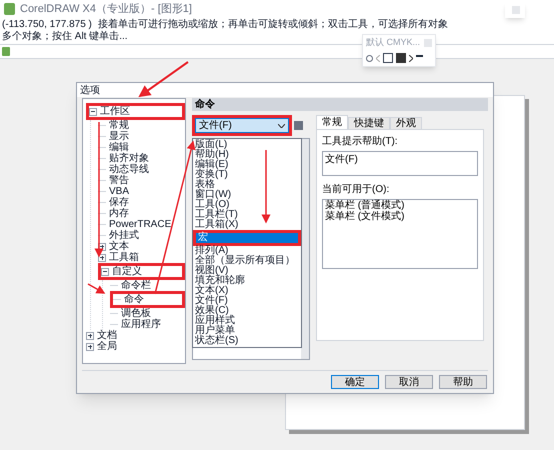  I want to click on tree-item: 全局, so click(107, 346).